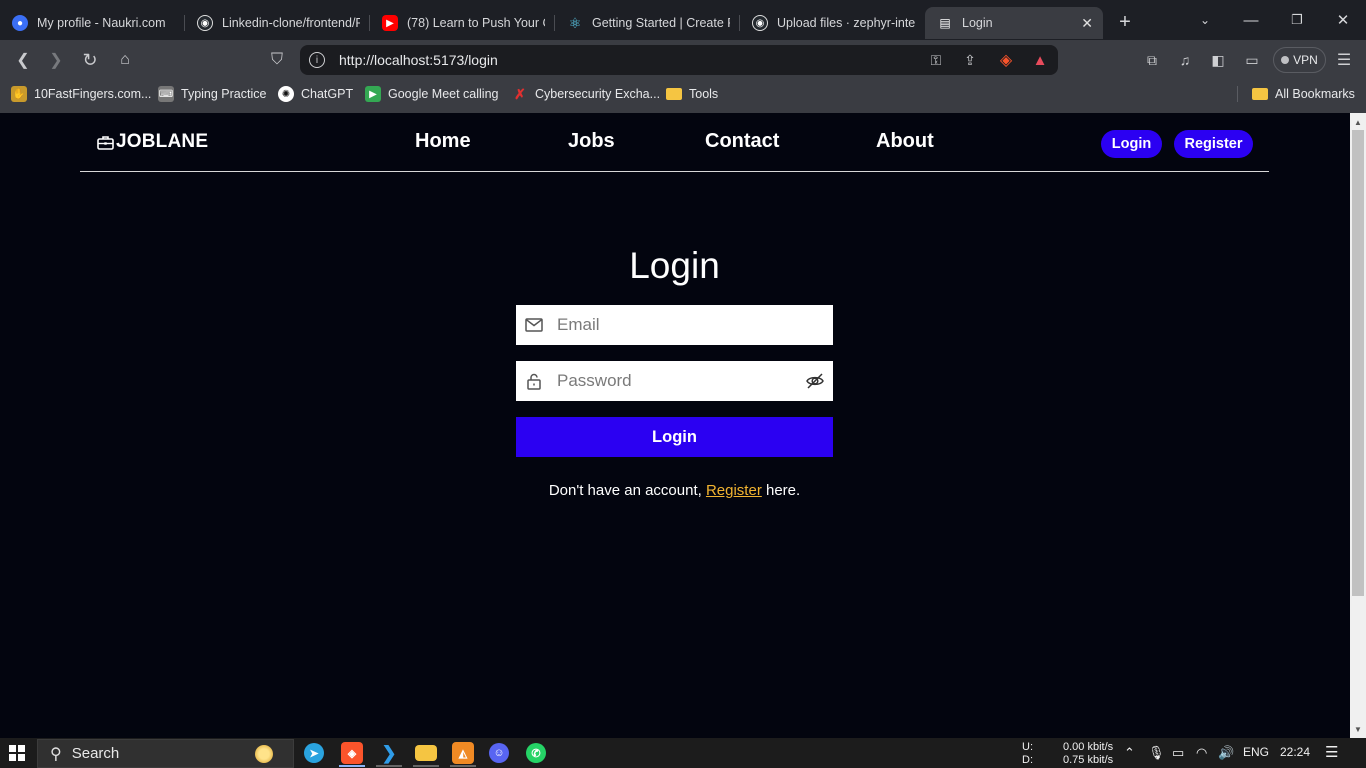 The height and width of the screenshot is (768, 1366). Describe the element at coordinates (734, 490) in the screenshot. I see `register-link: Register` at that location.